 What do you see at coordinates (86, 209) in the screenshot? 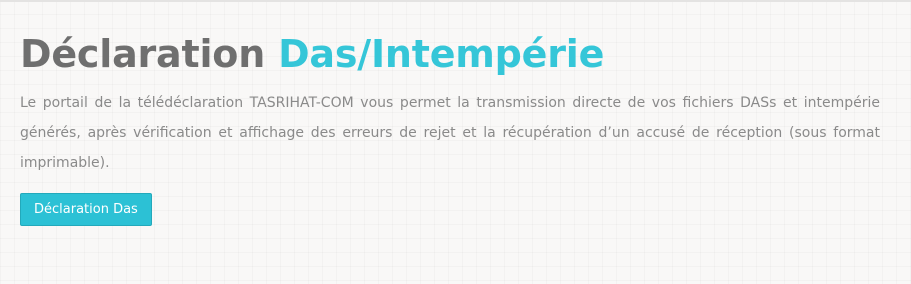
I see `declaration-das-button: Déclaration Das` at bounding box center [86, 209].